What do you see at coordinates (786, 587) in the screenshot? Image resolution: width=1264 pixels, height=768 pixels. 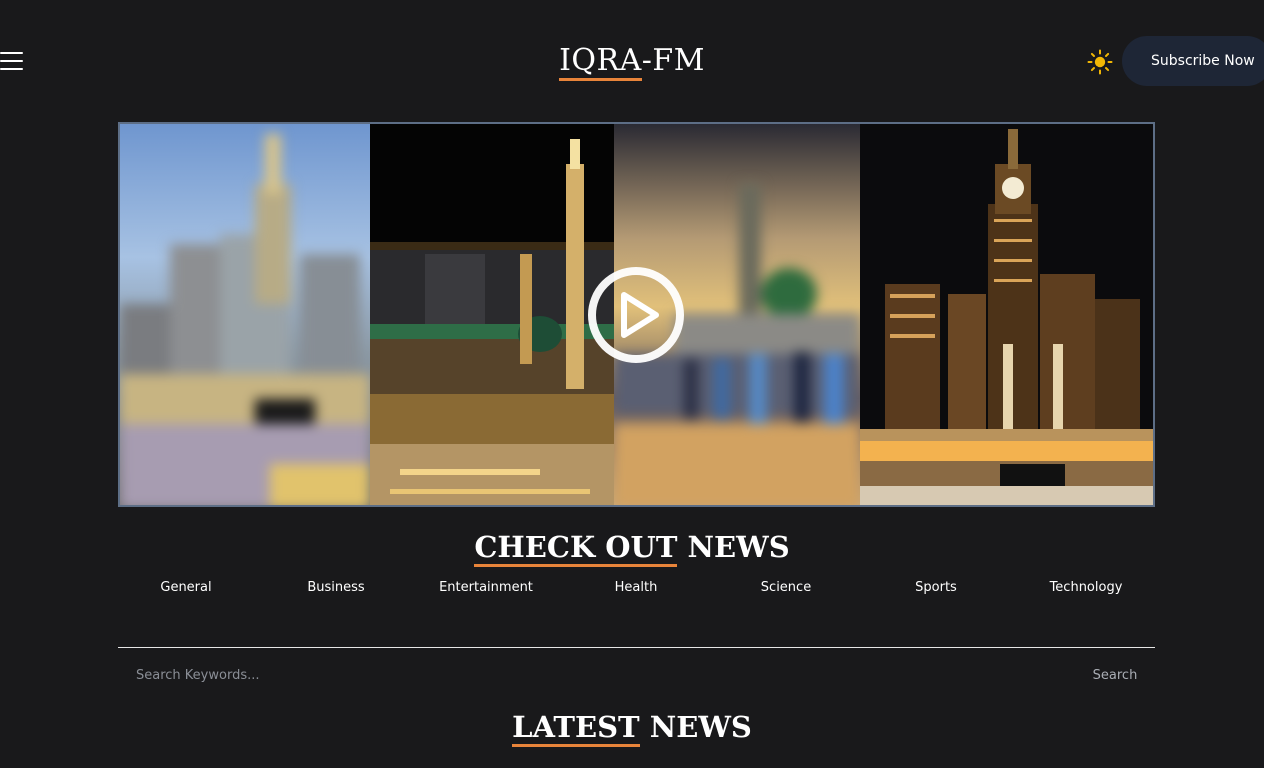 I see `category-science: Science` at bounding box center [786, 587].